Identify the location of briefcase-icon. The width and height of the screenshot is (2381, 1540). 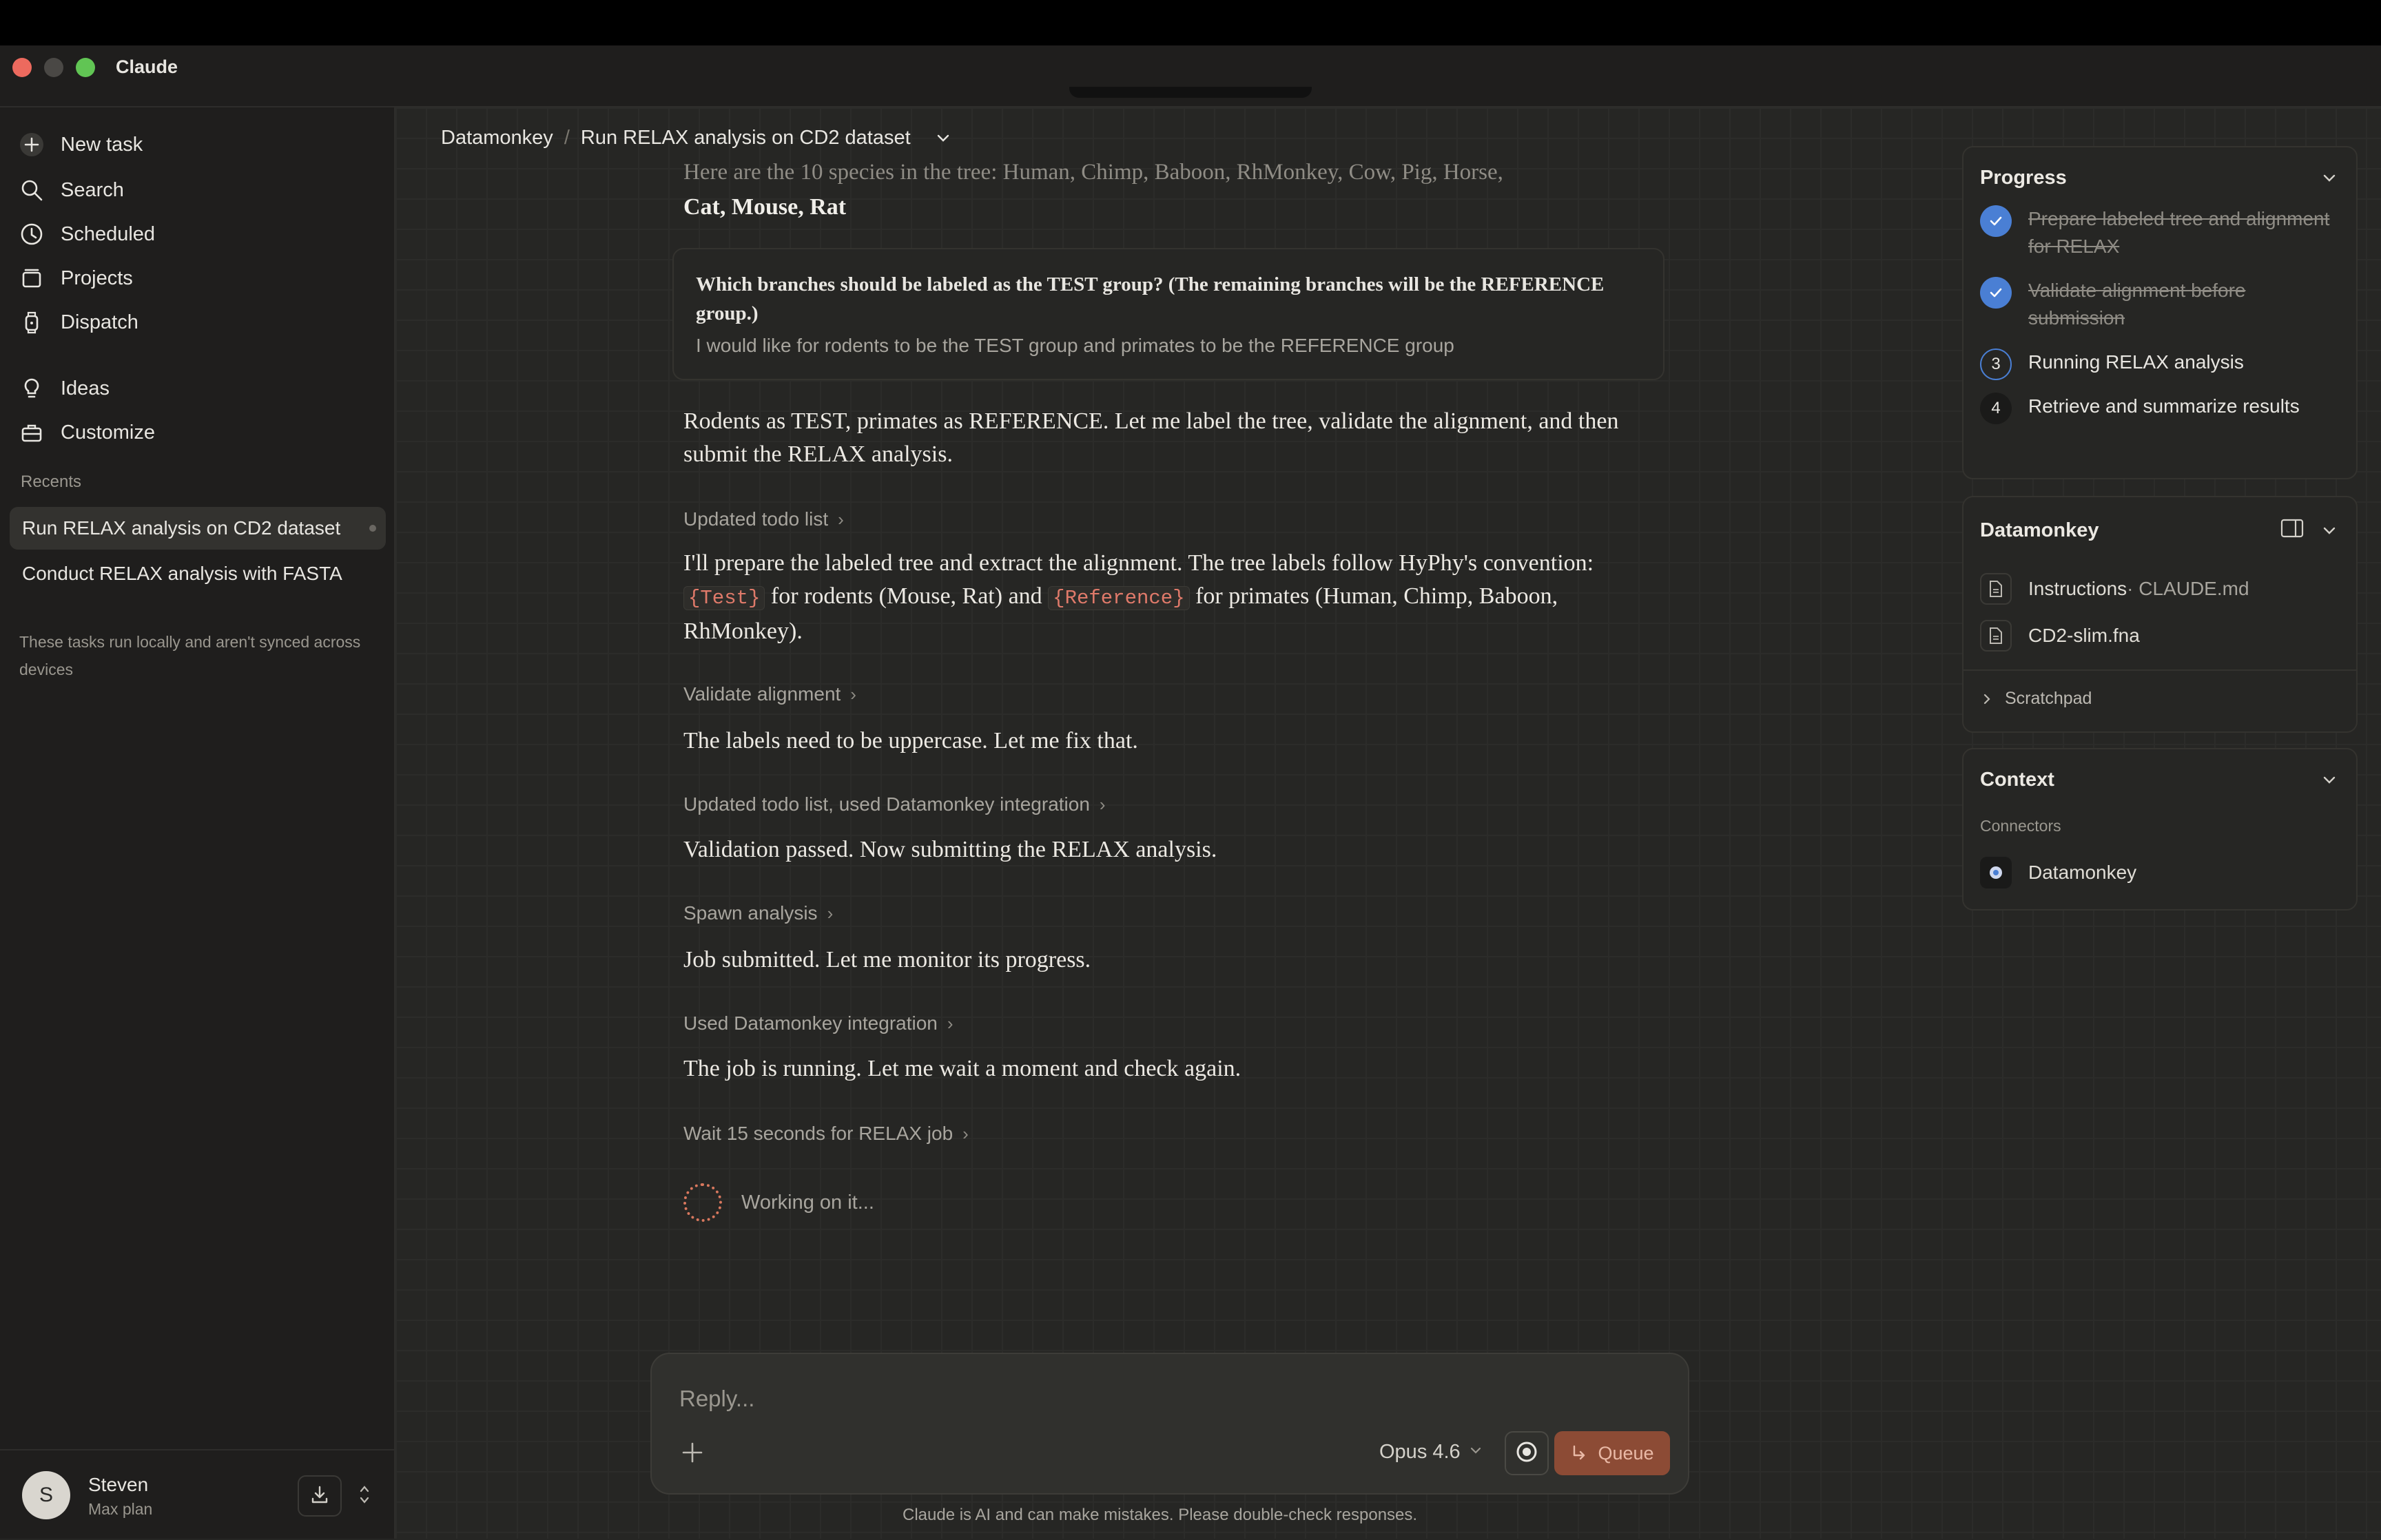
(32, 432).